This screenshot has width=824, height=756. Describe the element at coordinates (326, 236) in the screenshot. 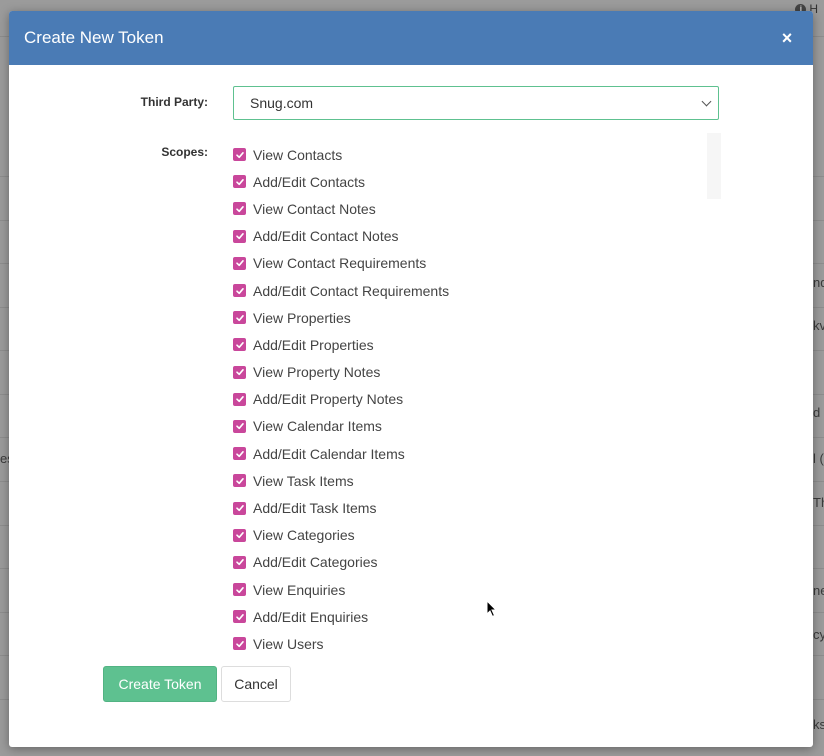

I see `scope-label: Add/Edit Contact Notes` at that location.